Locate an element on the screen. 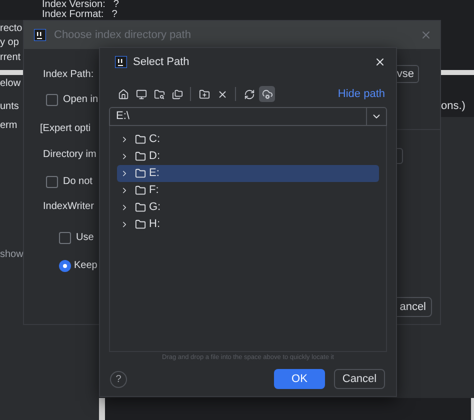  window-title: Select Path is located at coordinates (161, 62).